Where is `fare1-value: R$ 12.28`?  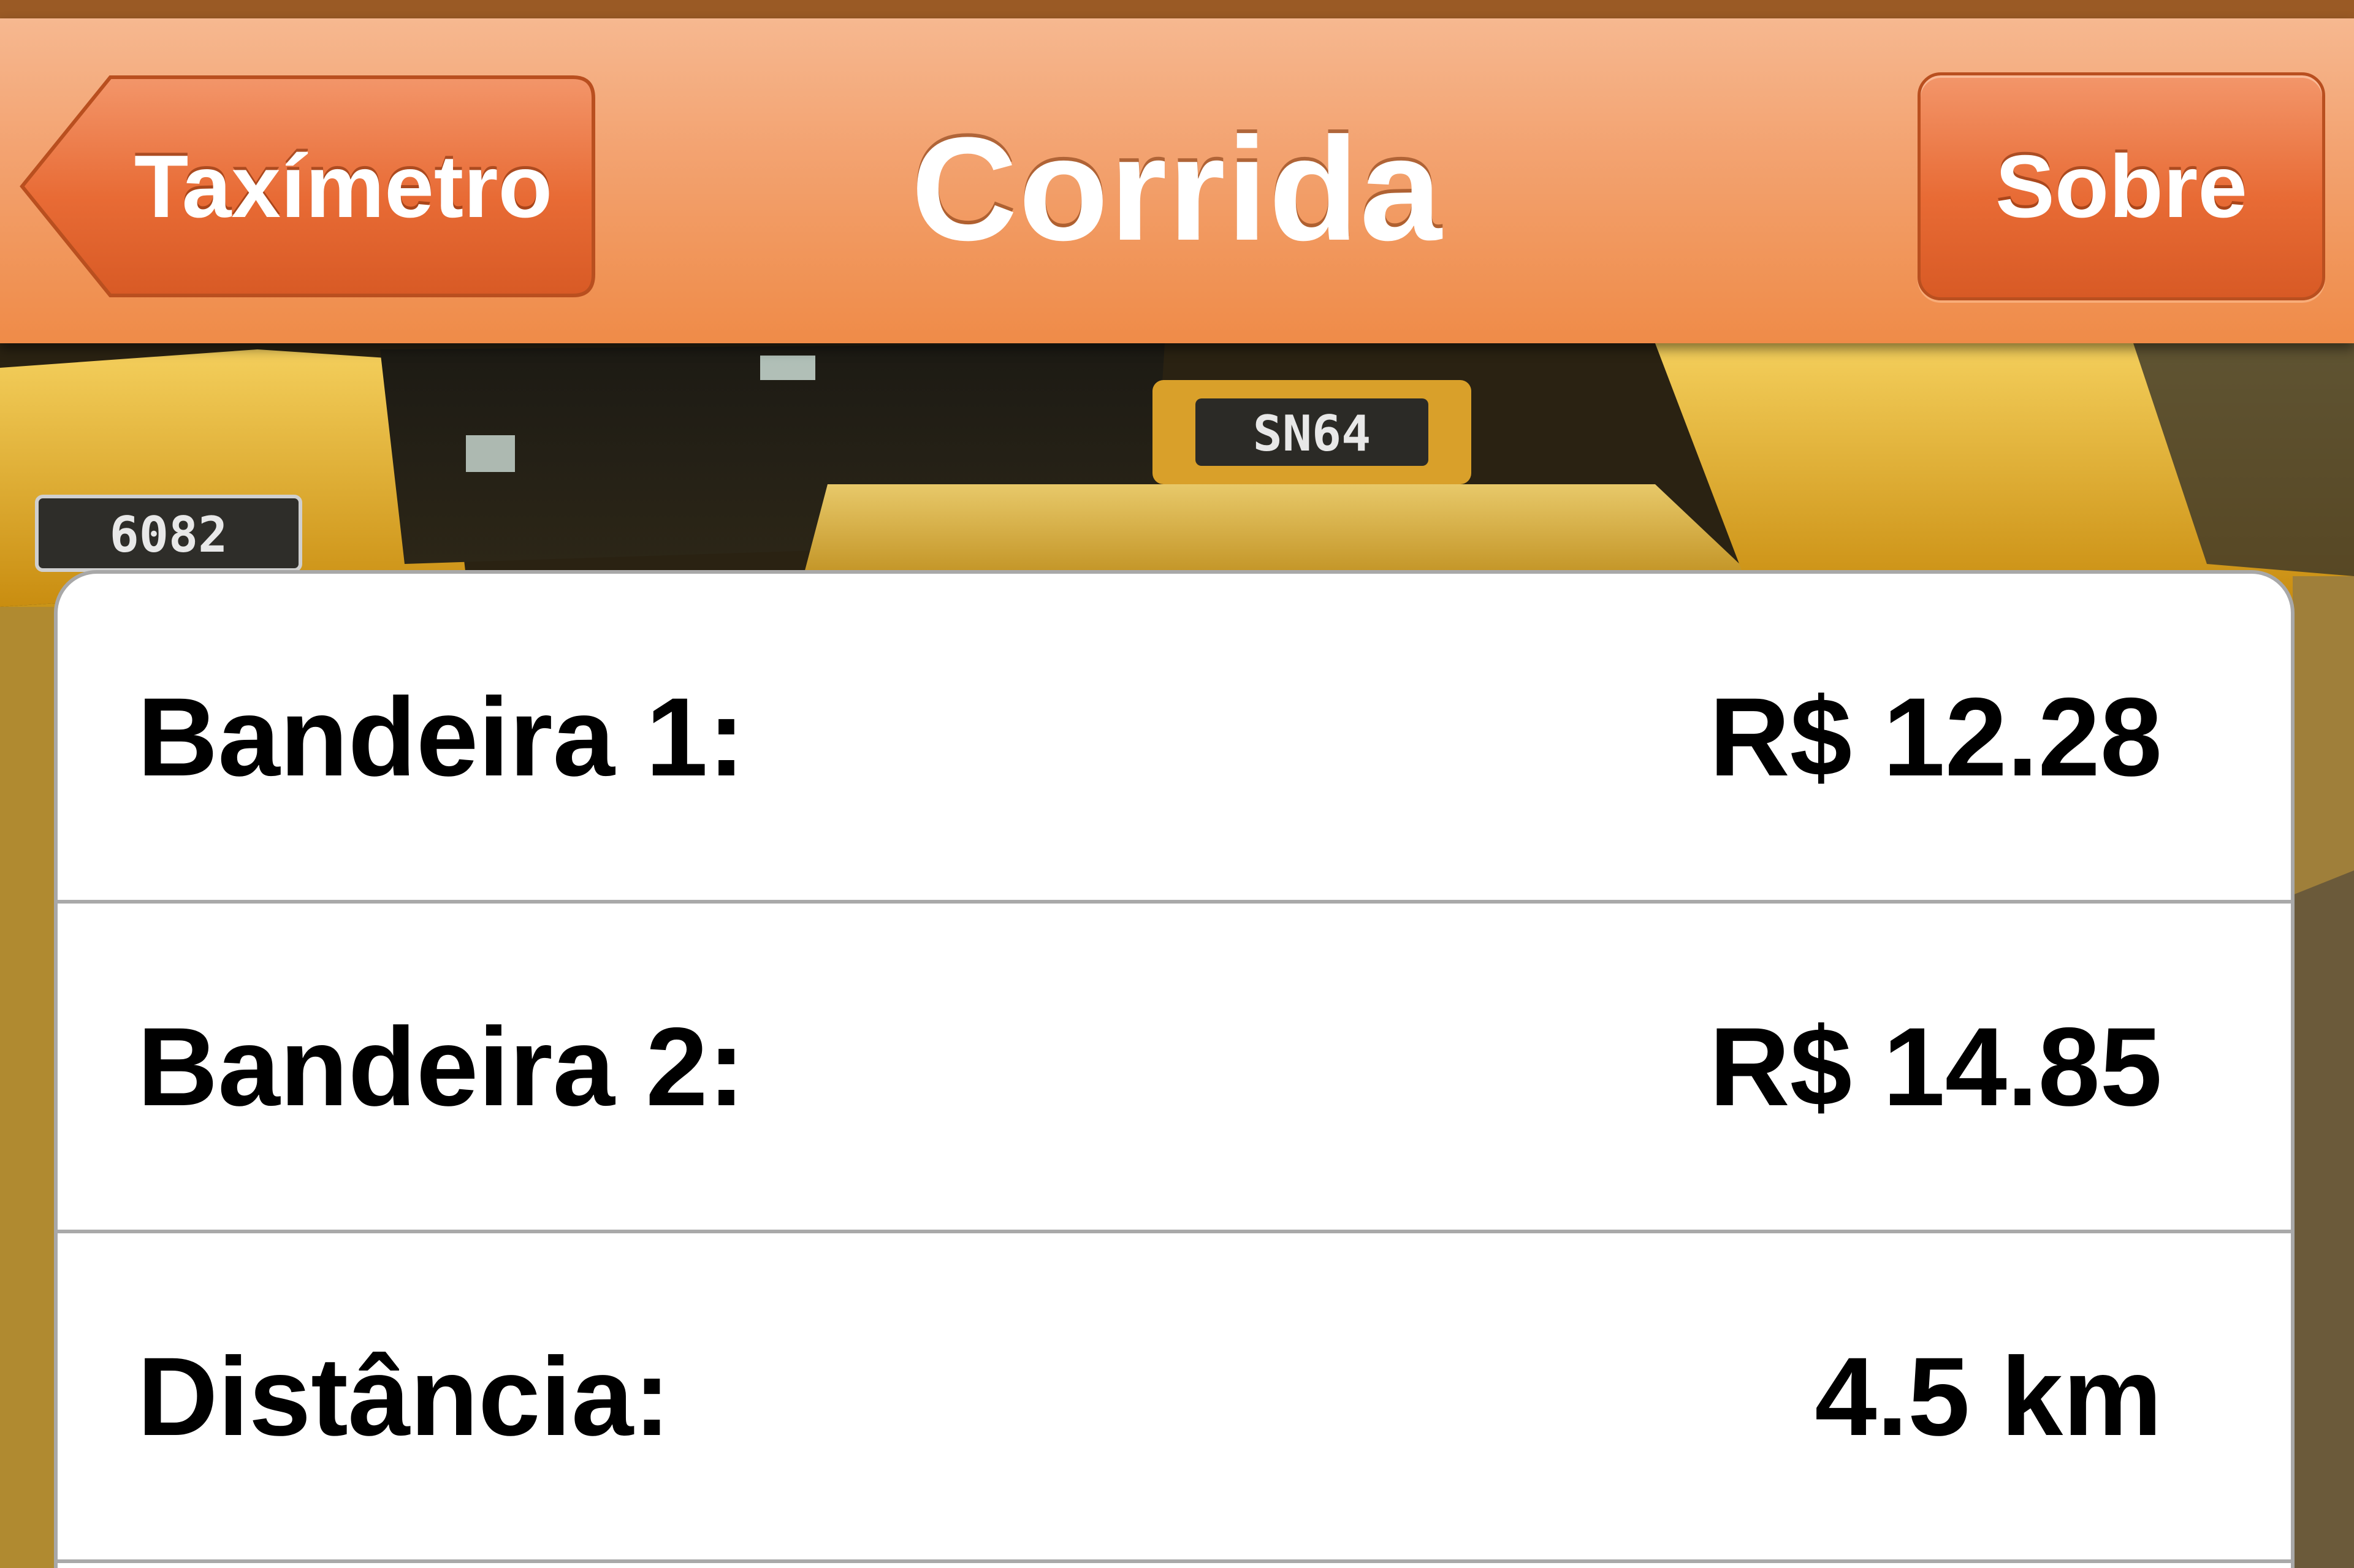
fare1-value: R$ 12.28 is located at coordinates (1935, 736).